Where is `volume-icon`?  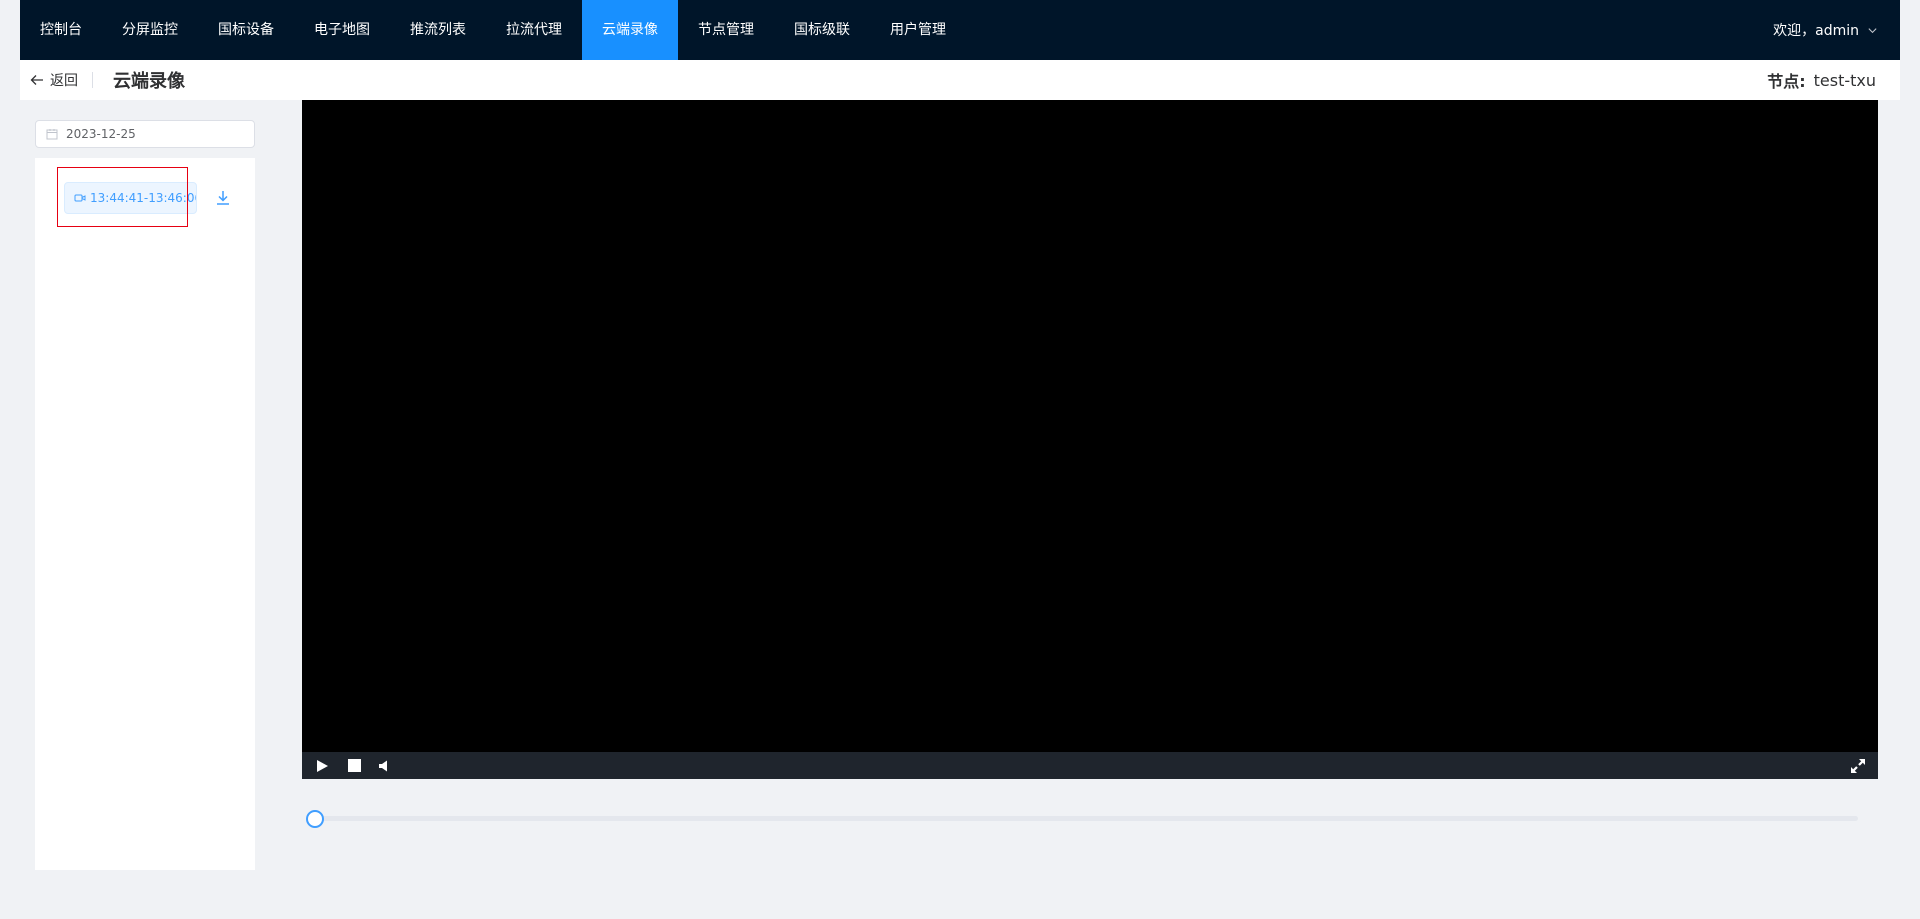 volume-icon is located at coordinates (383, 765).